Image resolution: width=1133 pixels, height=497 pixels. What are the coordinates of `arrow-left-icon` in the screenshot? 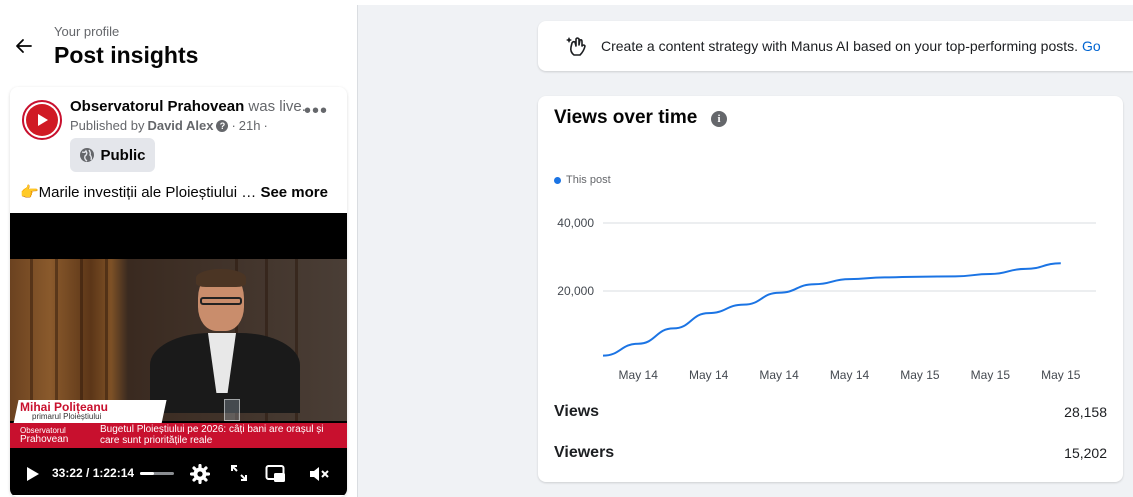 It's located at (24, 46).